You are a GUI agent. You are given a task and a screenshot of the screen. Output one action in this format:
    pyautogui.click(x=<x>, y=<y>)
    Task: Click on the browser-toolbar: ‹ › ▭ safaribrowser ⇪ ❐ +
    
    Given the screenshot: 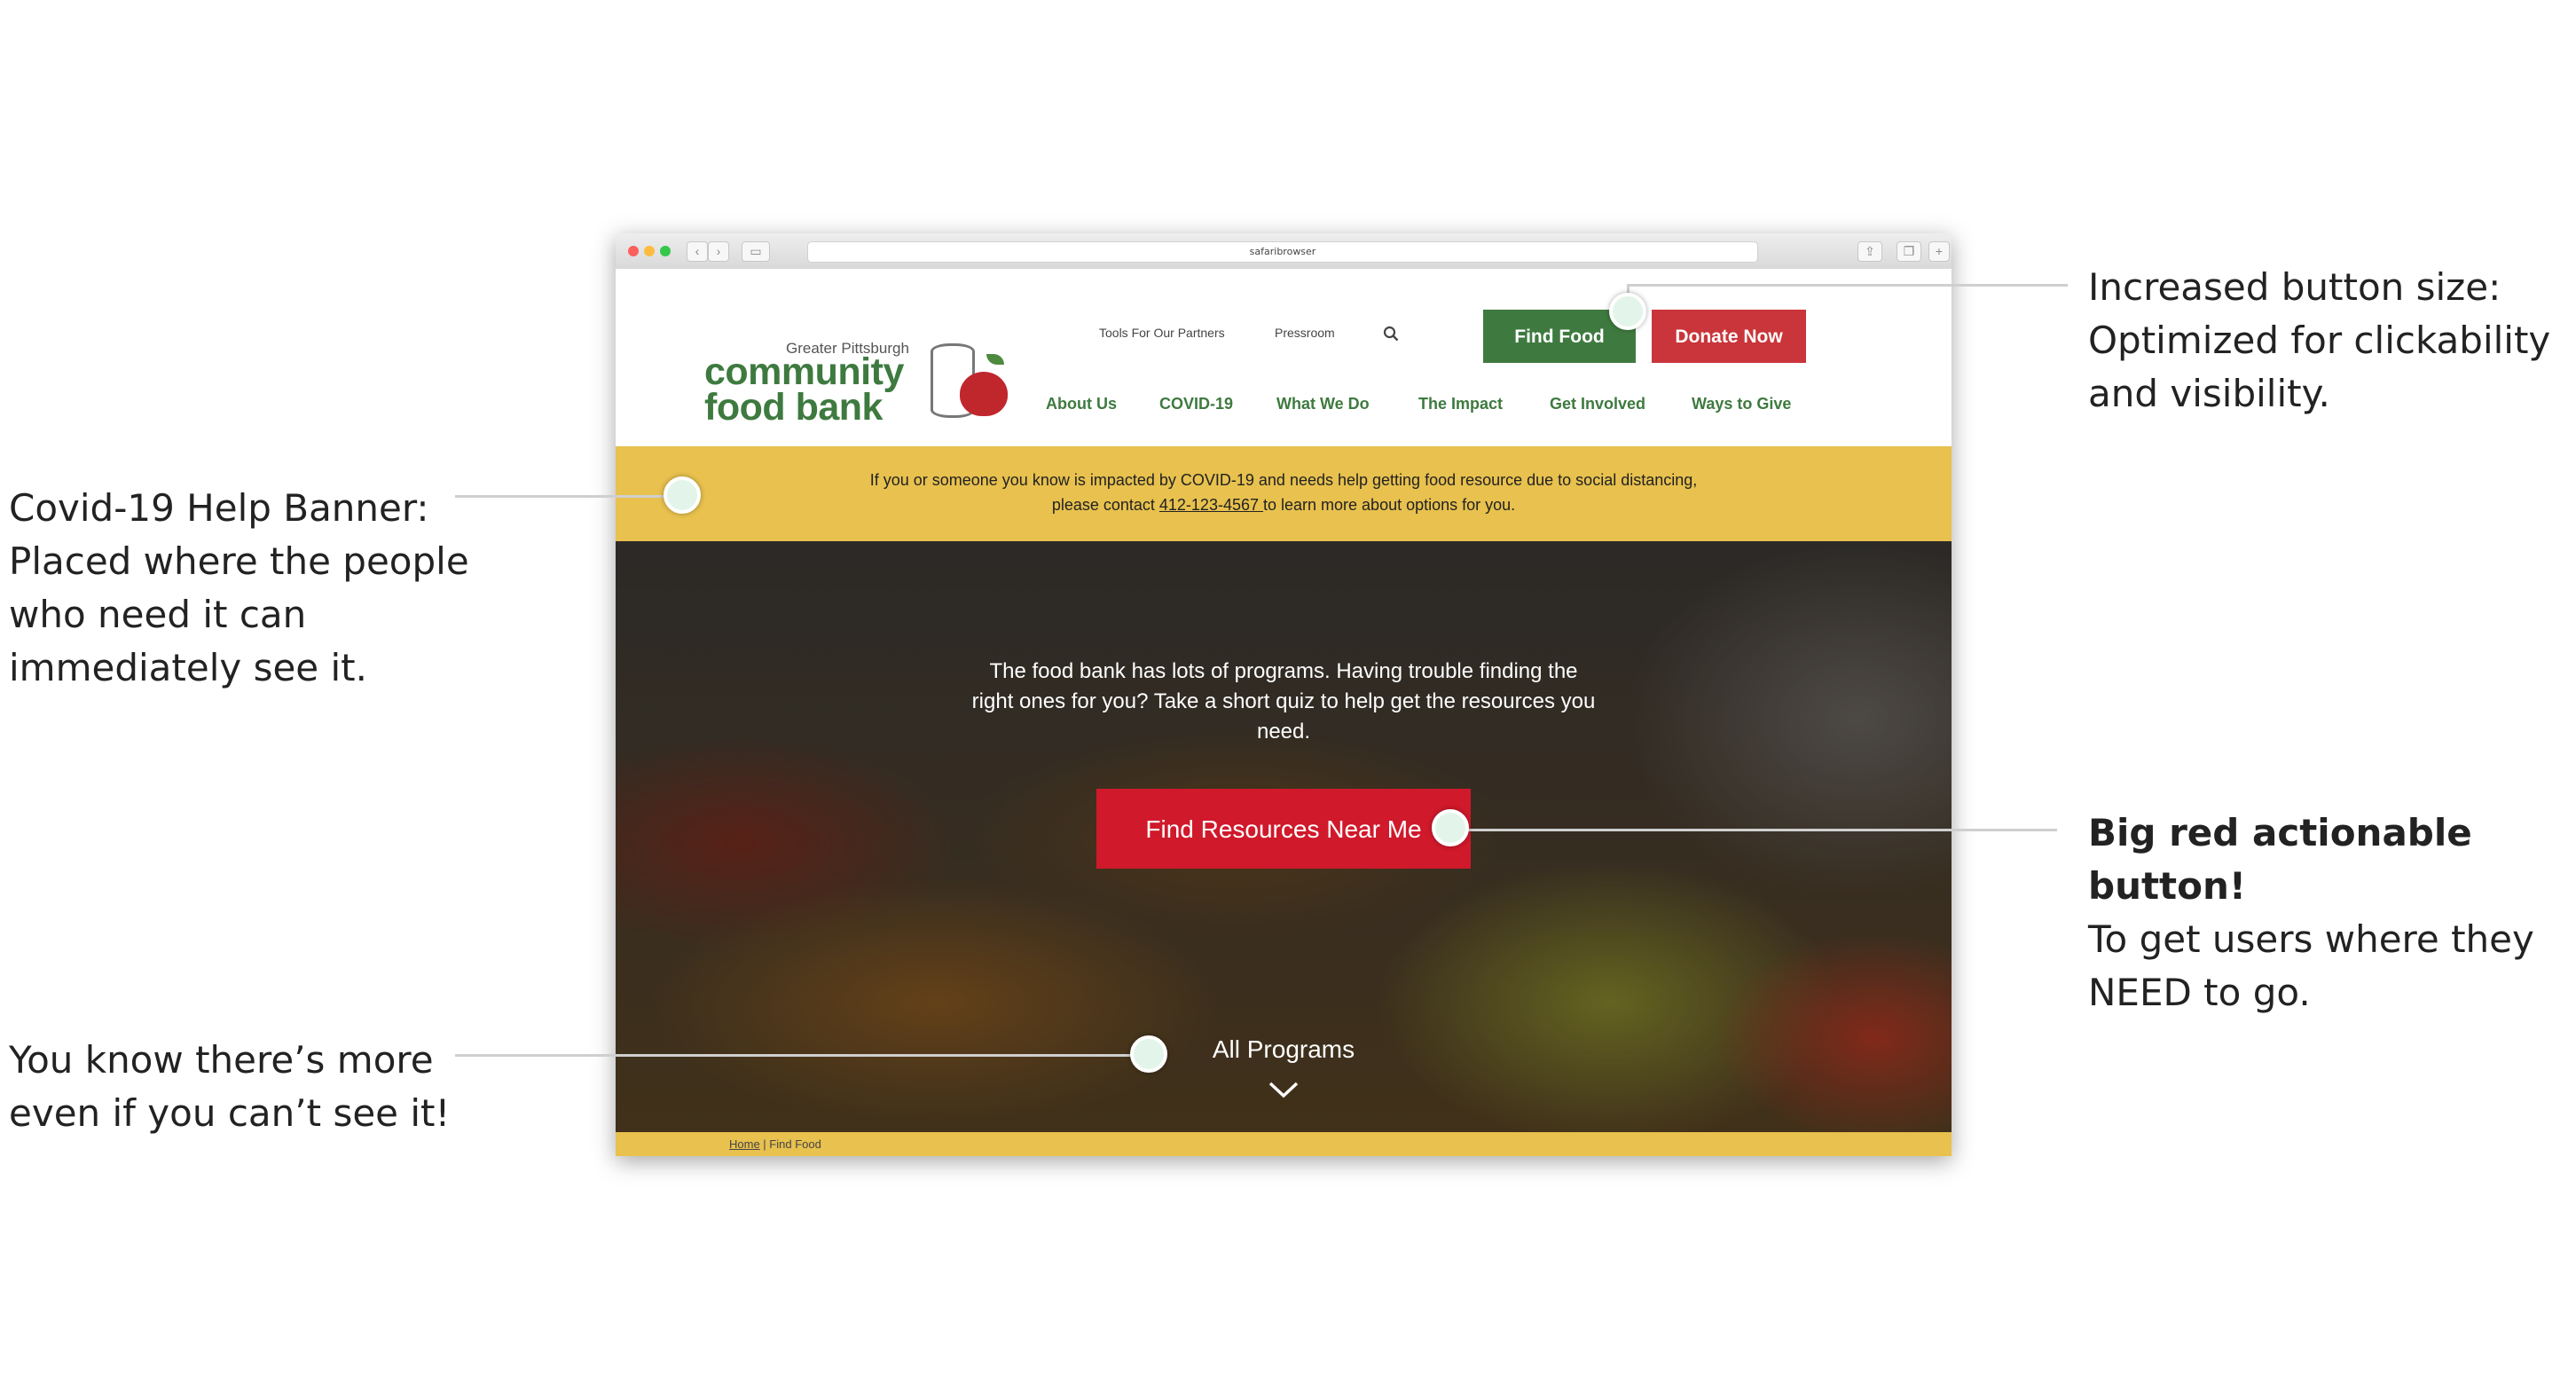 What is the action you would take?
    pyautogui.click(x=1284, y=252)
    